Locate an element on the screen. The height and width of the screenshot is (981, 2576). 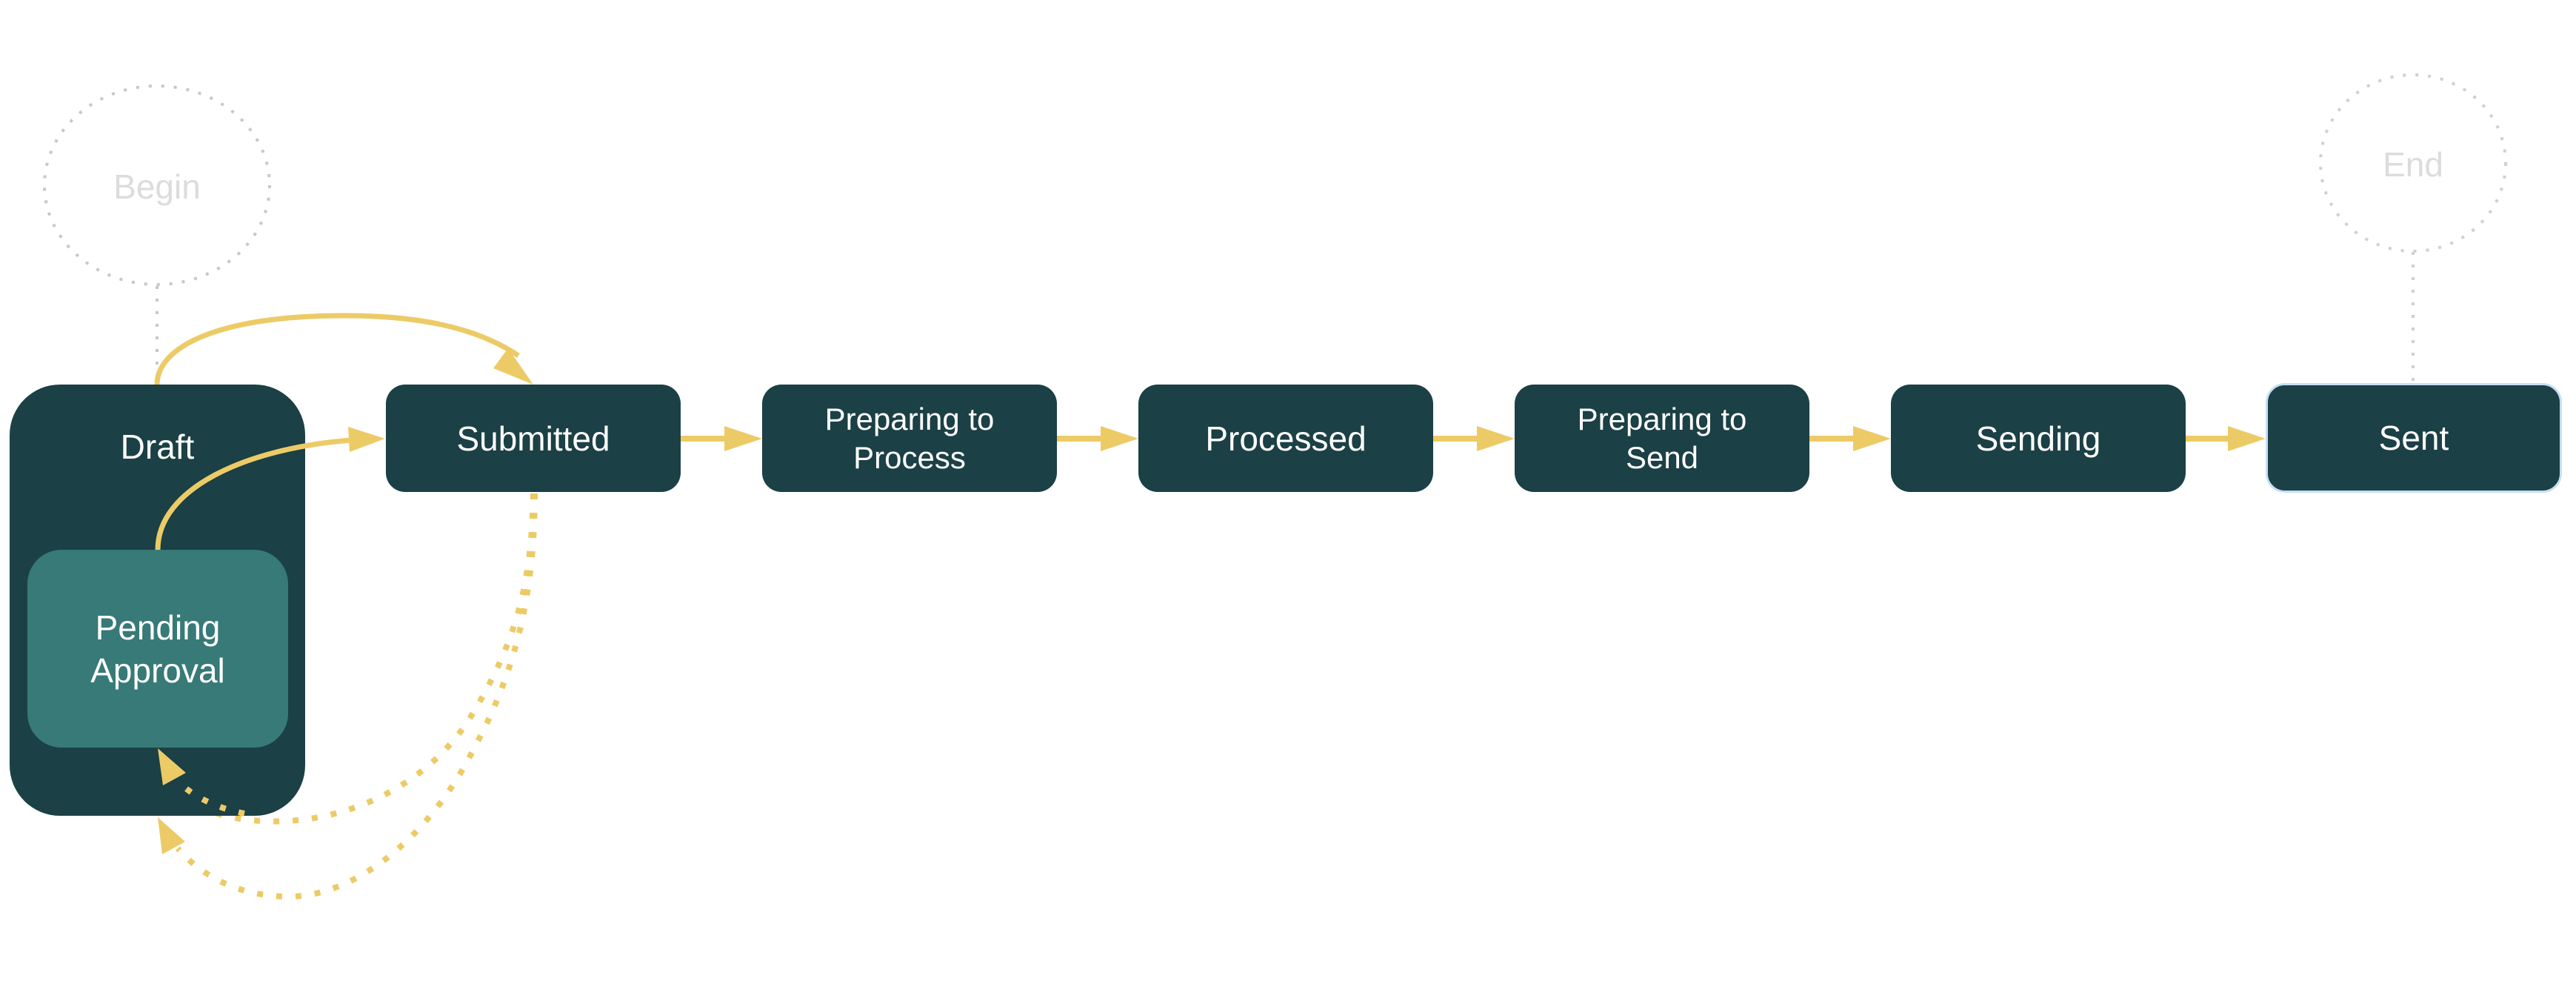
begin-label: Begin is located at coordinates (157, 186).